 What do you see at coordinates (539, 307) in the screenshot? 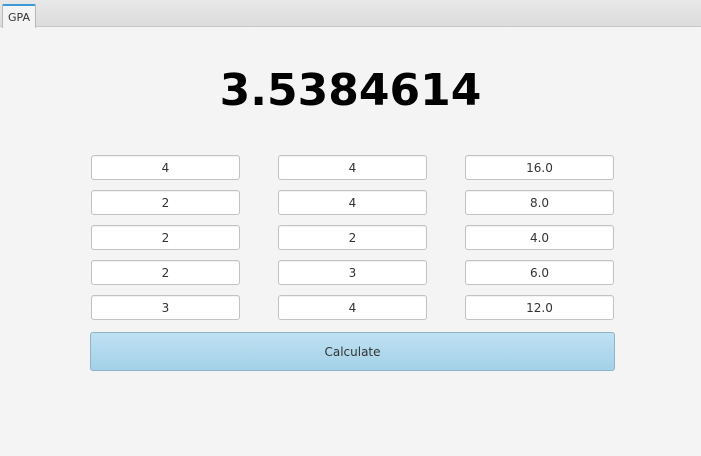
I see `points-field: 12.0` at bounding box center [539, 307].